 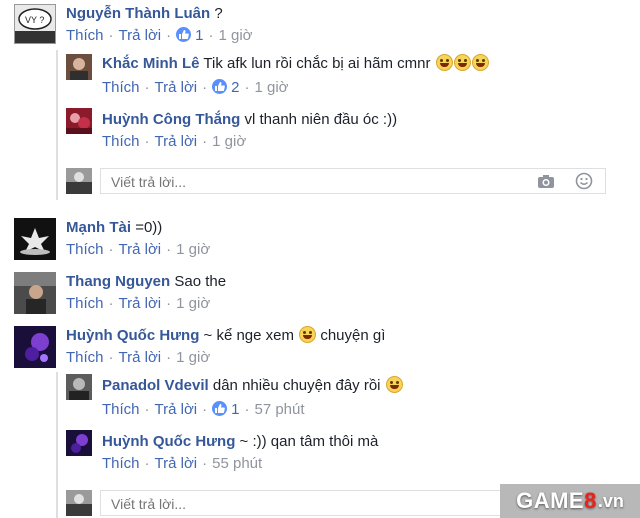 What do you see at coordinates (149, 227) in the screenshot?
I see `comment-text: =0))` at bounding box center [149, 227].